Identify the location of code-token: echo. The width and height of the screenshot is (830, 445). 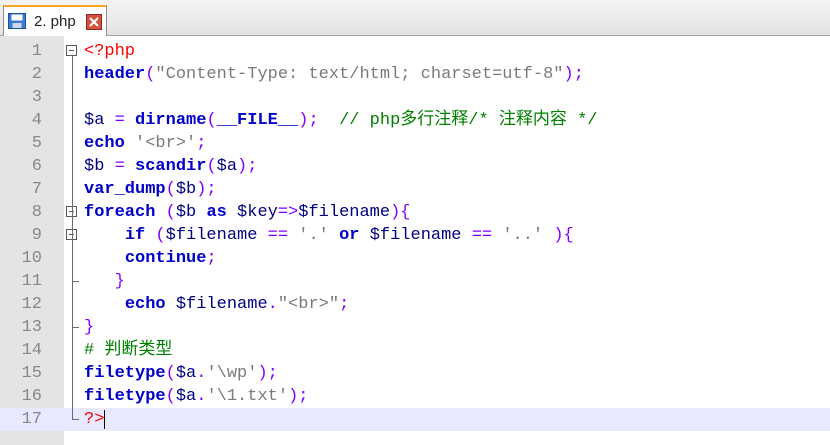
(145, 304).